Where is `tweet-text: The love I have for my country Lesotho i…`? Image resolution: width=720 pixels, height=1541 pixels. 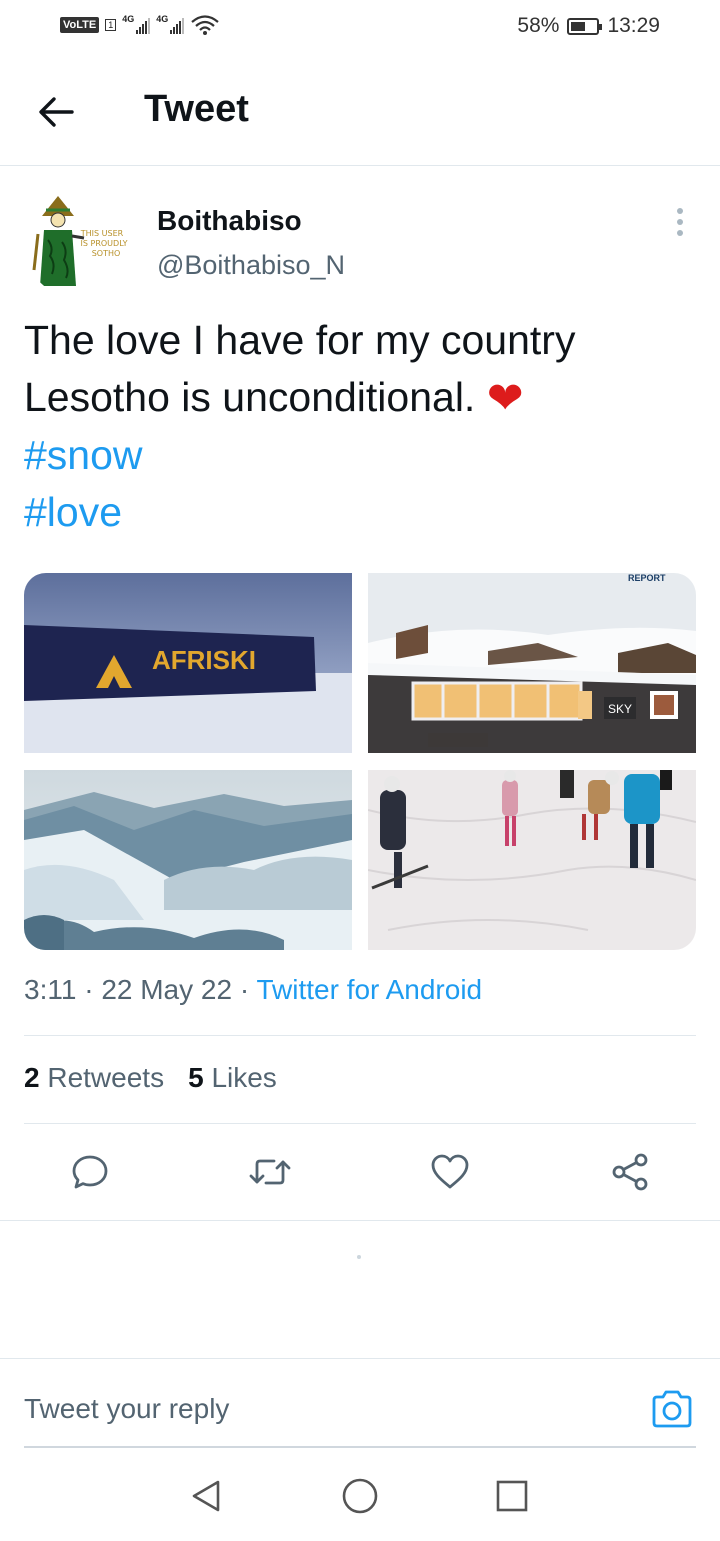
tweet-text: The love I have for my country Lesotho i… is located at coordinates (360, 426).